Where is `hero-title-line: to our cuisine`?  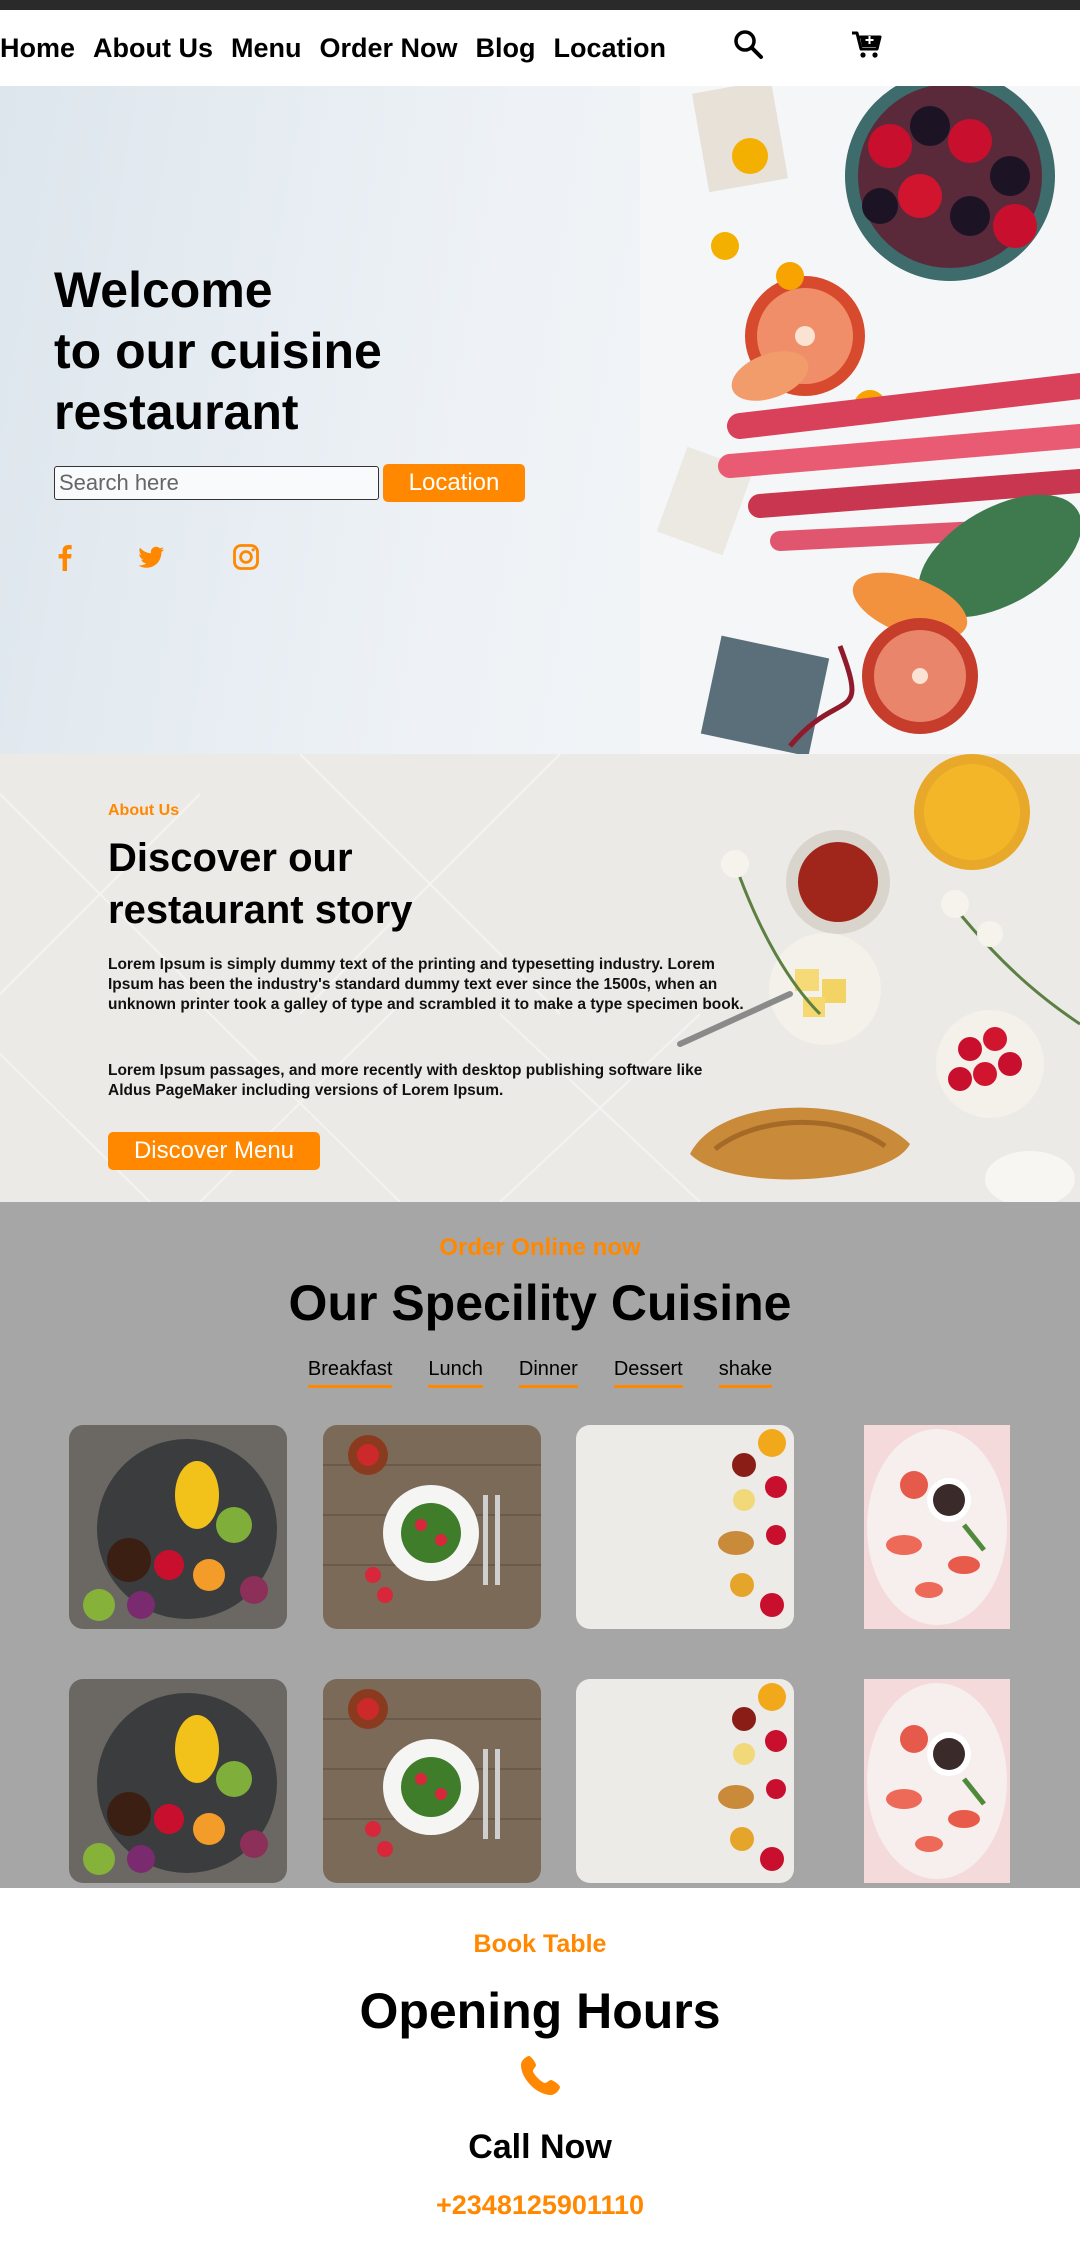
hero-title-line: to our cuisine is located at coordinates (218, 351).